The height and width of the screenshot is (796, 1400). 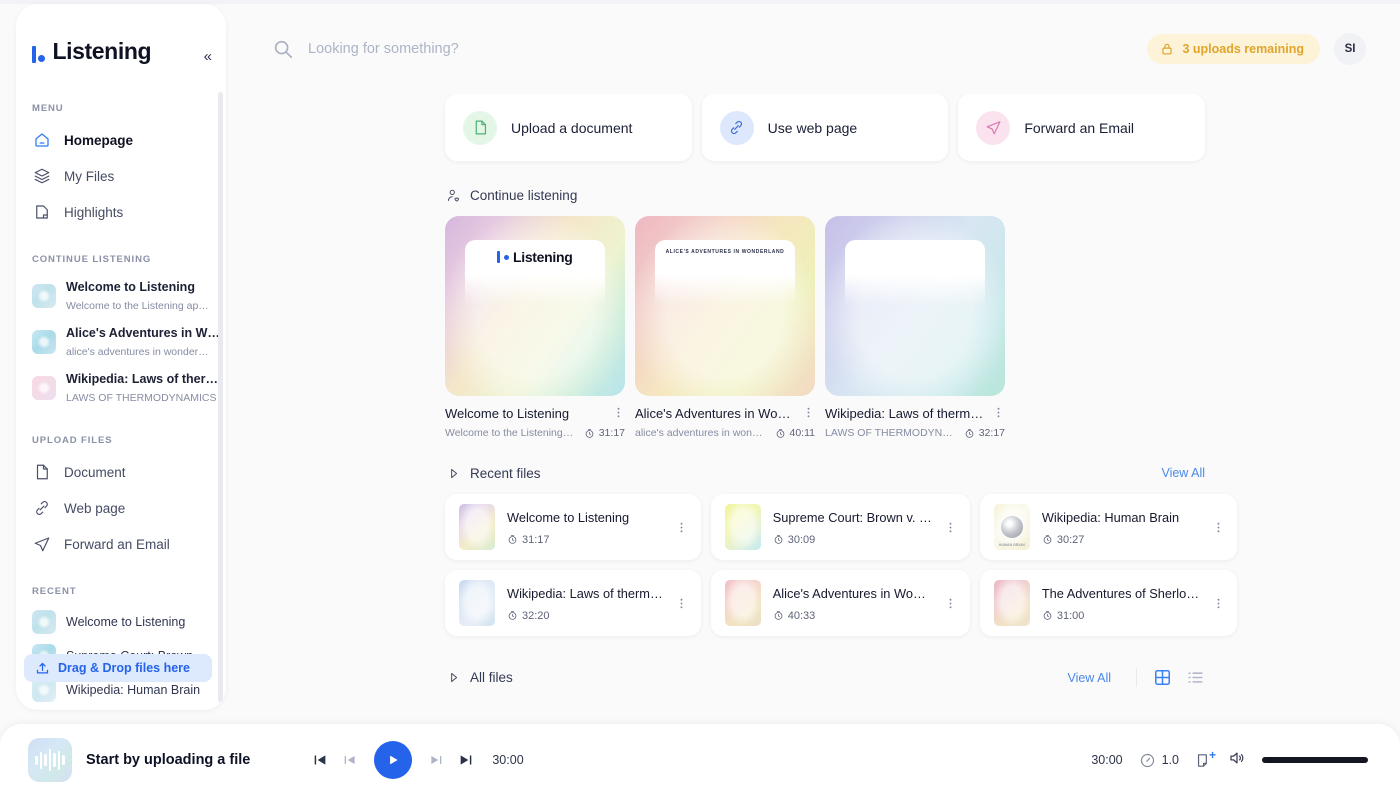 I want to click on sidebar-item-forward-email: Forward an Email, so click(x=121, y=544).